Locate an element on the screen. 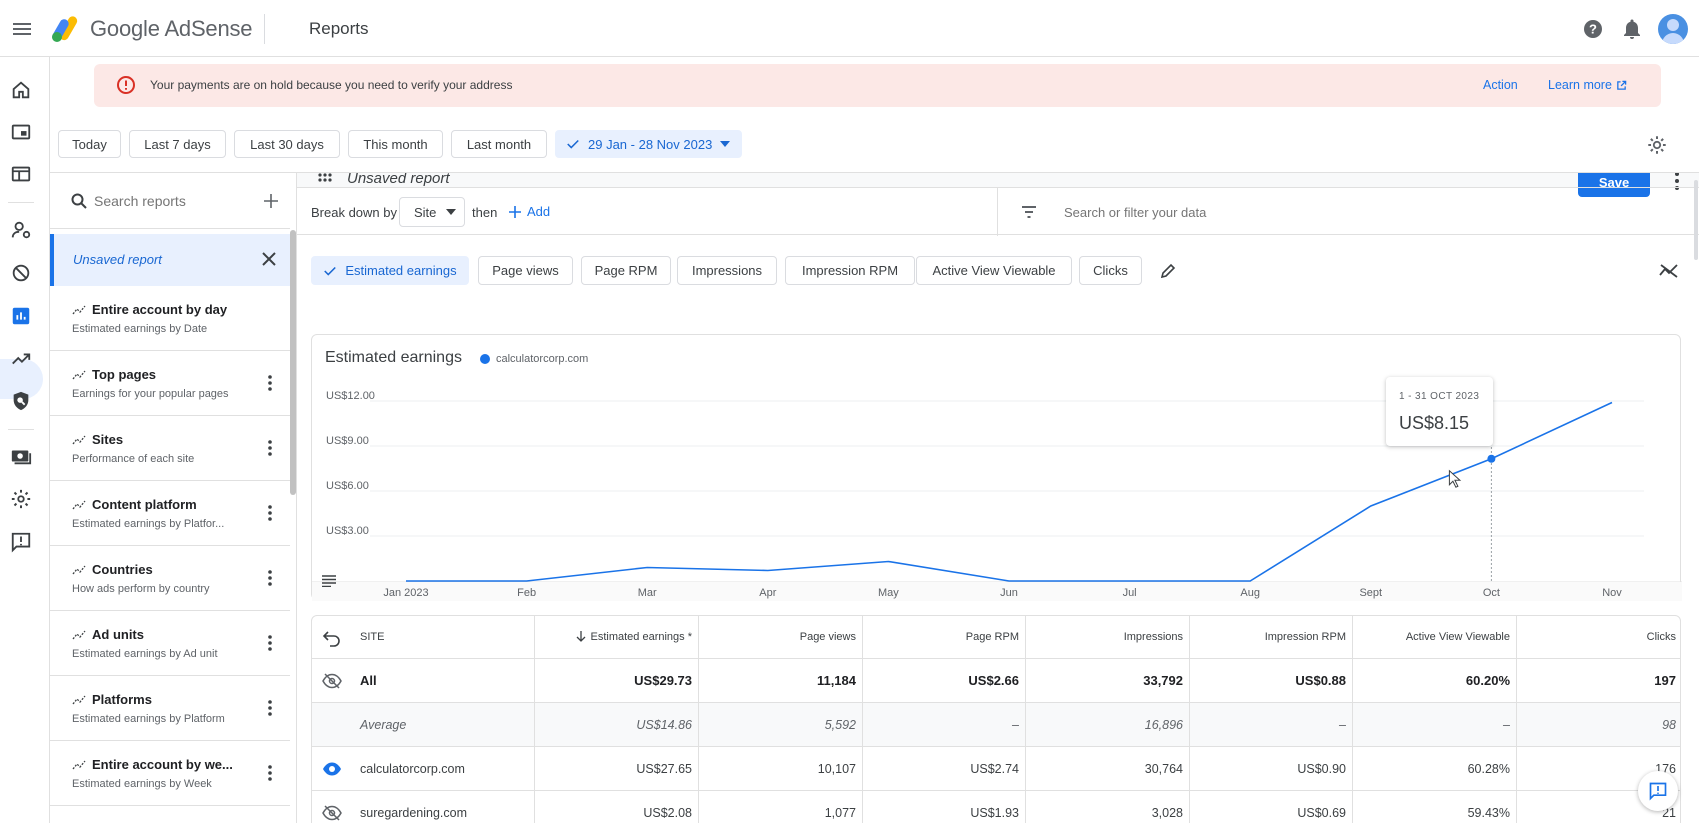 Image resolution: width=1699 pixels, height=823 pixels. y-tick-label: US$12.00 is located at coordinates (350, 396).